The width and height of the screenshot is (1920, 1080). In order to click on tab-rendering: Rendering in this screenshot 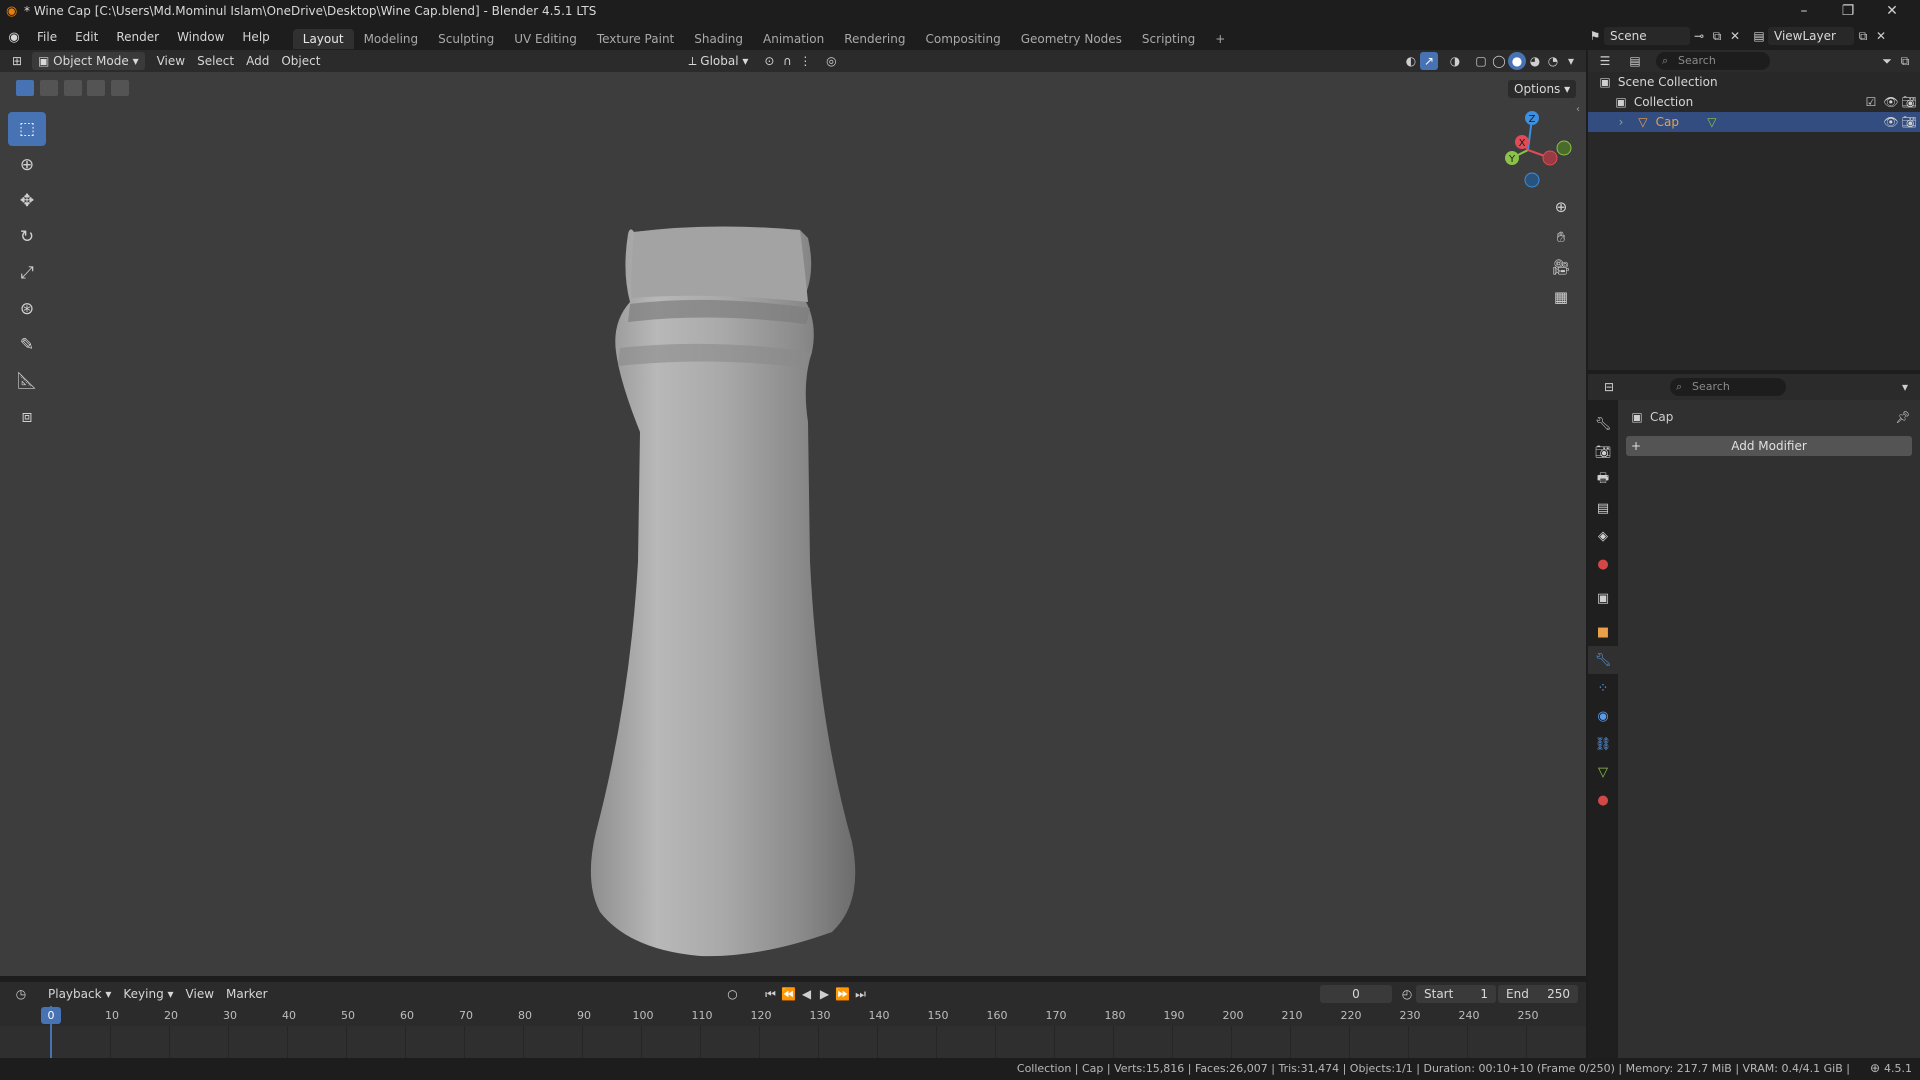, I will do `click(874, 39)`.